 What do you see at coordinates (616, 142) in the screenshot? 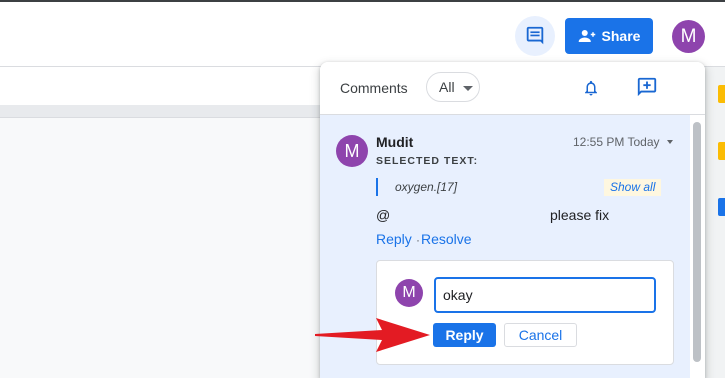
I see `comment-timestamp: 12:55 PM Today` at bounding box center [616, 142].